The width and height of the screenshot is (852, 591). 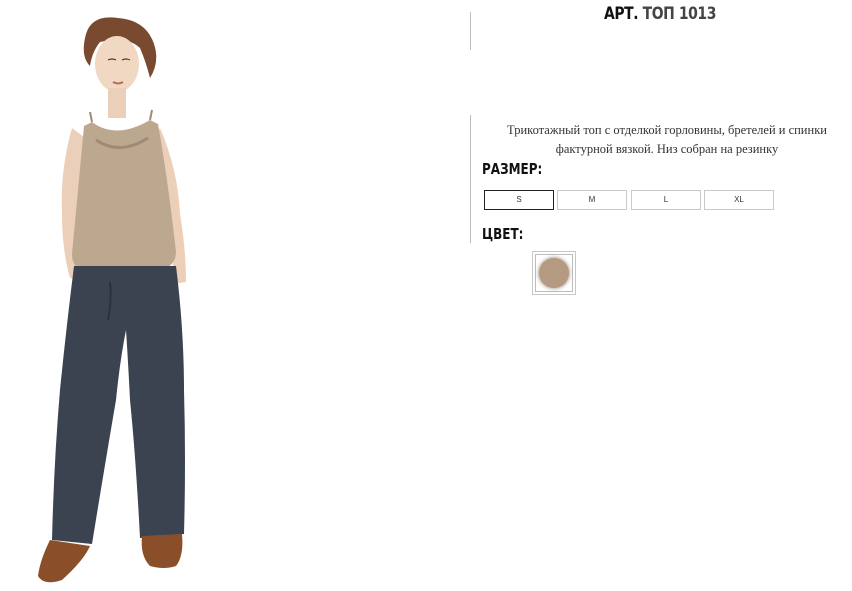 What do you see at coordinates (621, 14) in the screenshot?
I see `title-prefix: АРТ.` at bounding box center [621, 14].